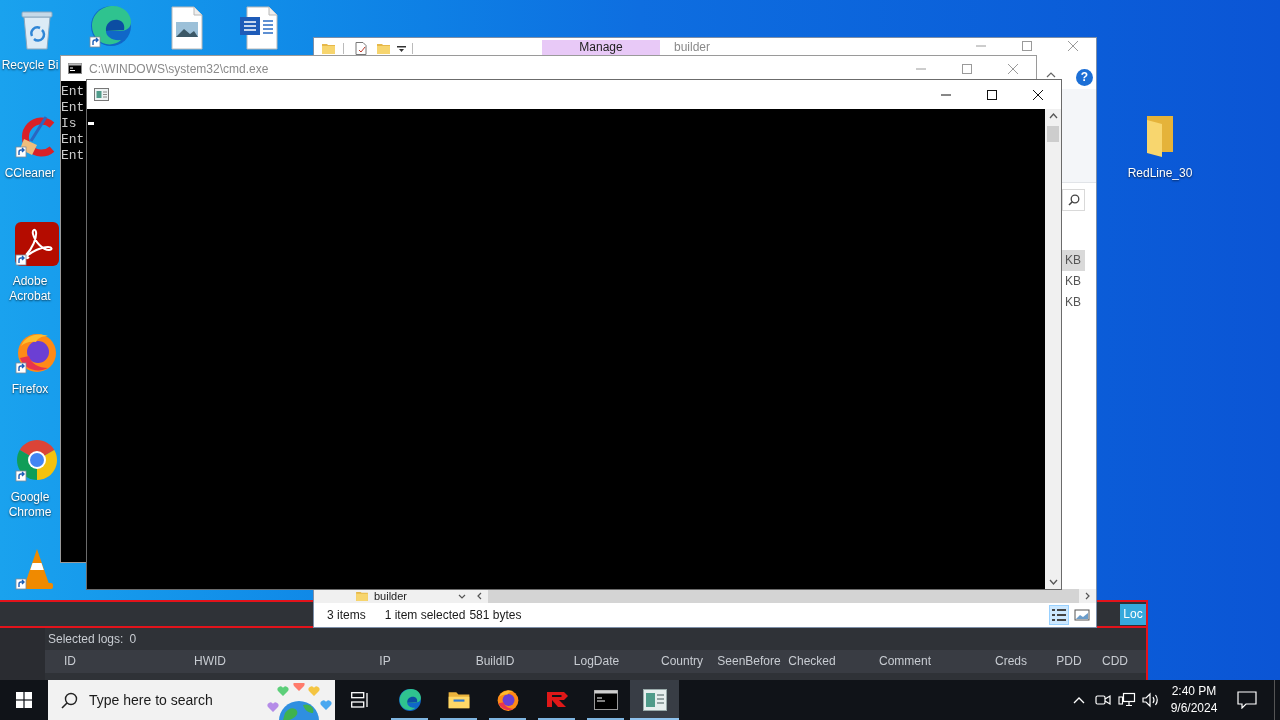 This screenshot has width=1280, height=720. I want to click on scrollbar-thumb, so click(1053, 134).